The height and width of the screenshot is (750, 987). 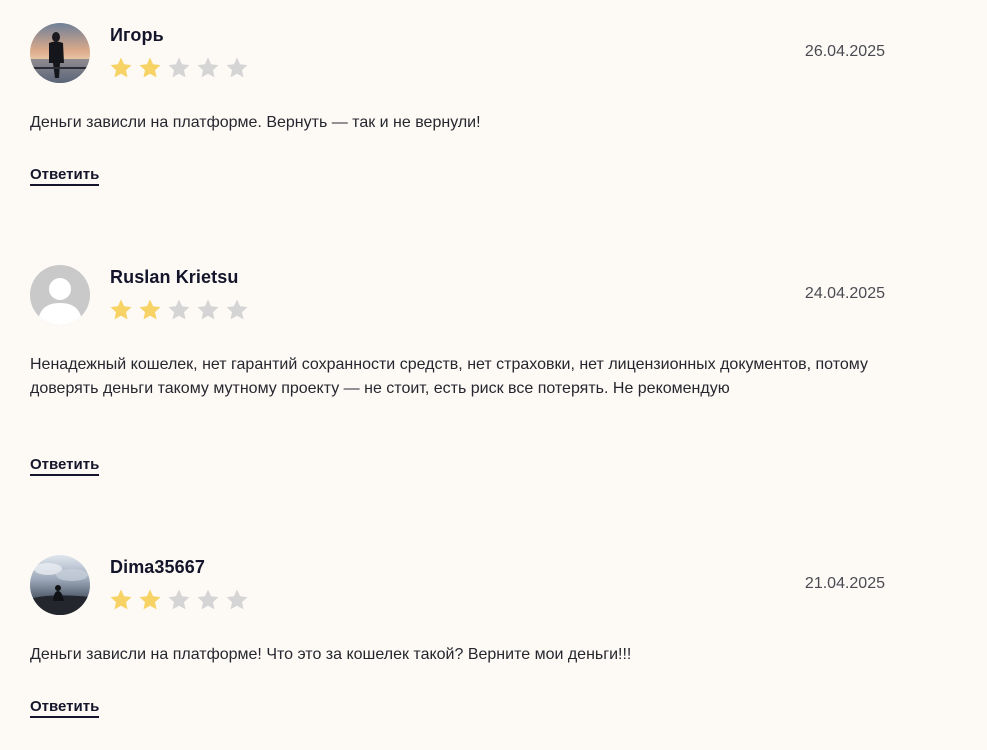 I want to click on review-date: 21.04.2025, so click(x=844, y=583).